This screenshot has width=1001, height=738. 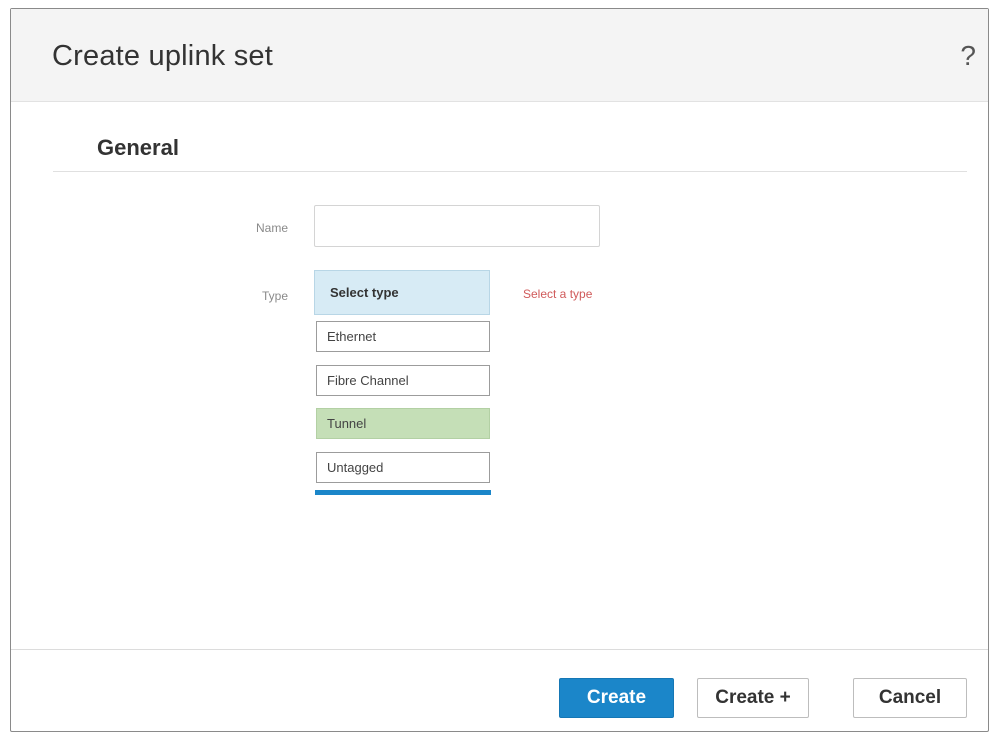 What do you see at coordinates (499, 55) in the screenshot?
I see `dialog-header: Create uplink set ?` at bounding box center [499, 55].